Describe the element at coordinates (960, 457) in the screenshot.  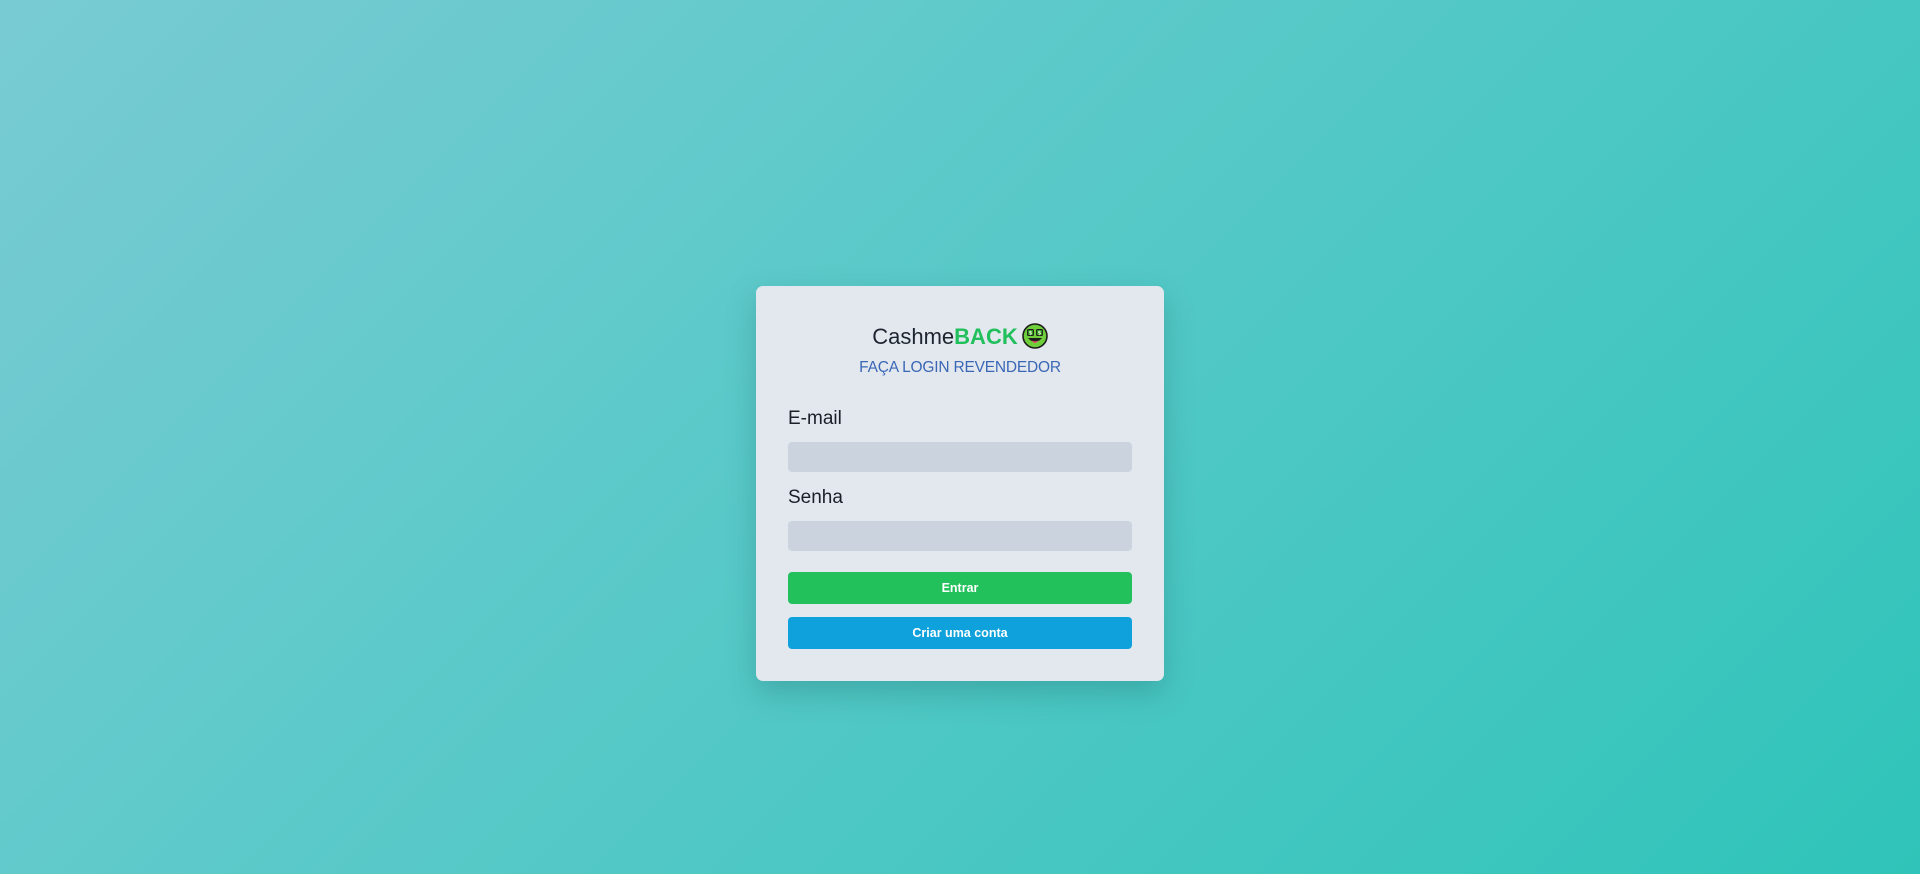
I see `email-field` at that location.